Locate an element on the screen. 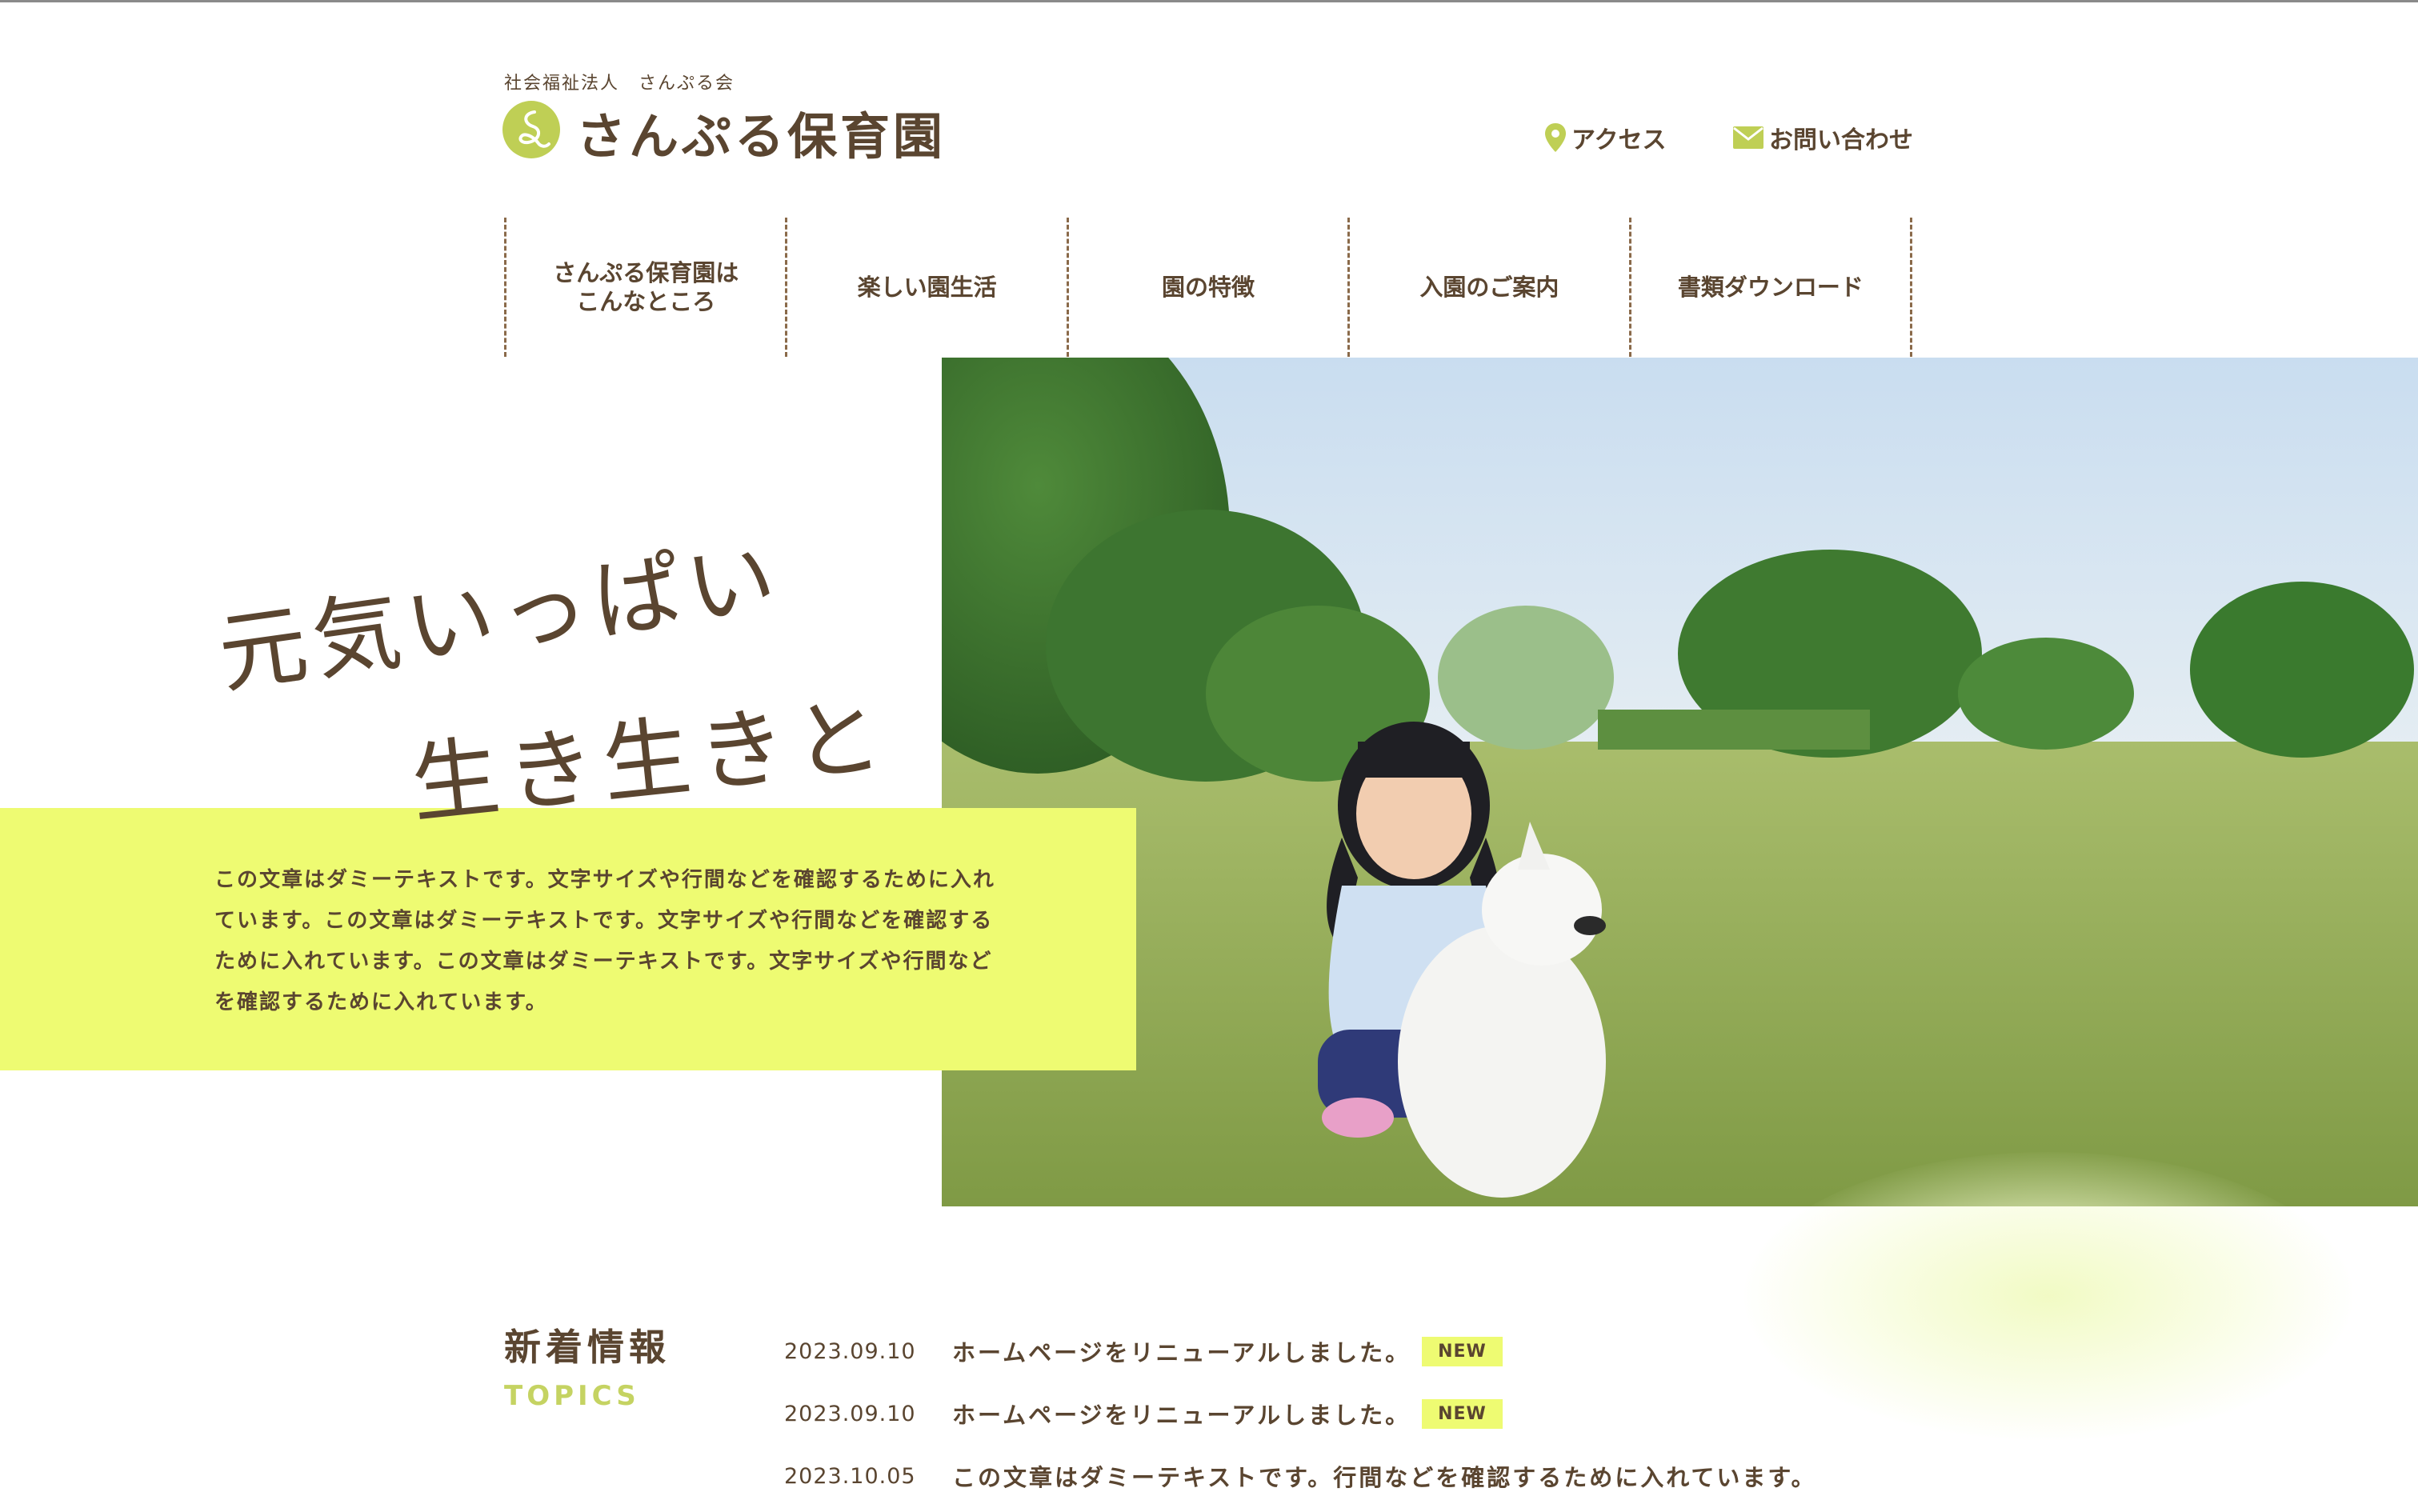  news-text: この文章はダミーテキストです。行間などを確認するために入れています。 is located at coordinates (1384, 1476).